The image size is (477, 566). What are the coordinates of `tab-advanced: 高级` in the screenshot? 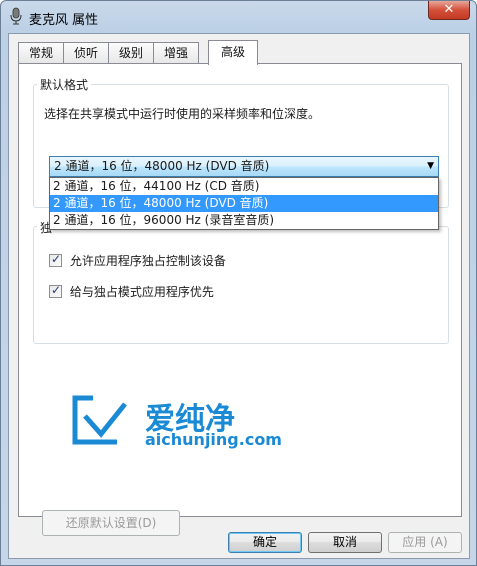 It's located at (233, 52).